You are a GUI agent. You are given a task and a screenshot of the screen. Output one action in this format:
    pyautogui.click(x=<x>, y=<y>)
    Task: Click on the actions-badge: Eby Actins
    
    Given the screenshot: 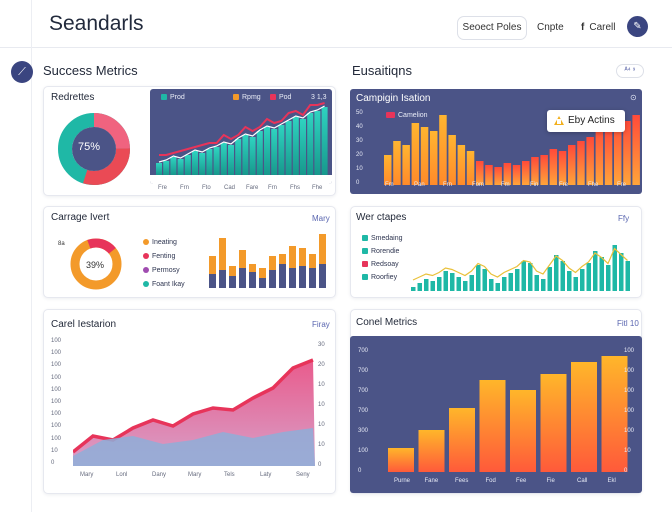 What is the action you would take?
    pyautogui.click(x=586, y=121)
    